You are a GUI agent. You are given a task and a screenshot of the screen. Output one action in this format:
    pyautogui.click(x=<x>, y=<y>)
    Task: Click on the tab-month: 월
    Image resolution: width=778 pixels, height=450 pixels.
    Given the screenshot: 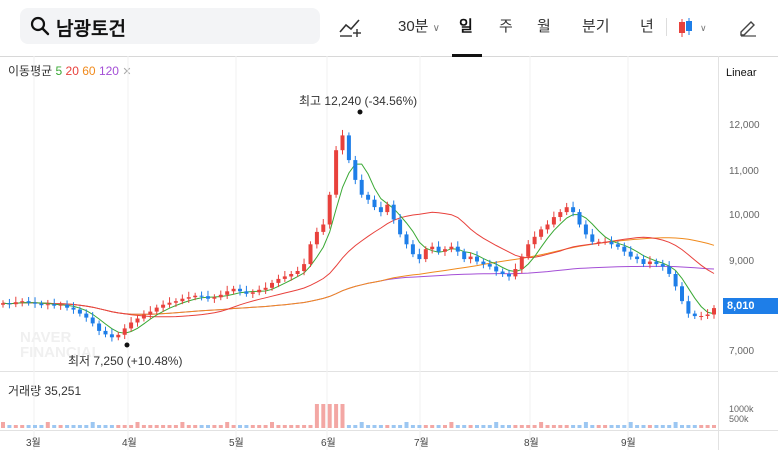 What is the action you would take?
    pyautogui.click(x=544, y=27)
    